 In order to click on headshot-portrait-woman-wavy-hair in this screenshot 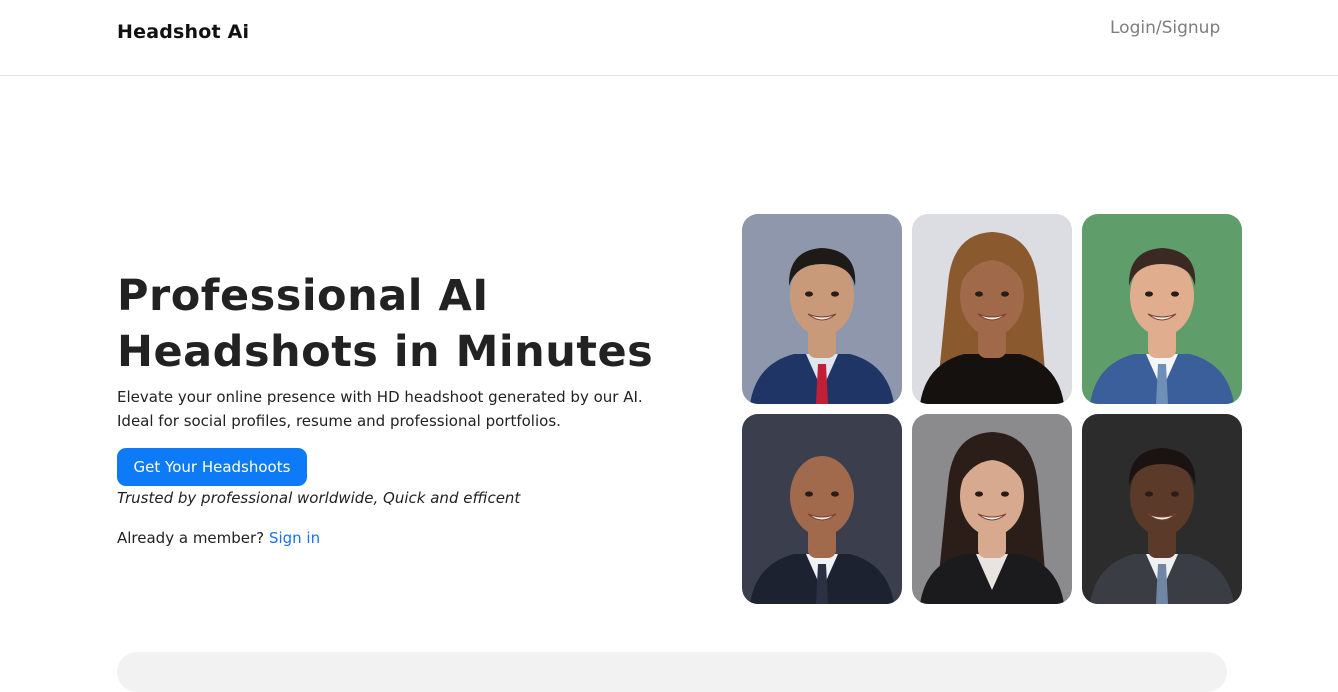, I will do `click(992, 309)`.